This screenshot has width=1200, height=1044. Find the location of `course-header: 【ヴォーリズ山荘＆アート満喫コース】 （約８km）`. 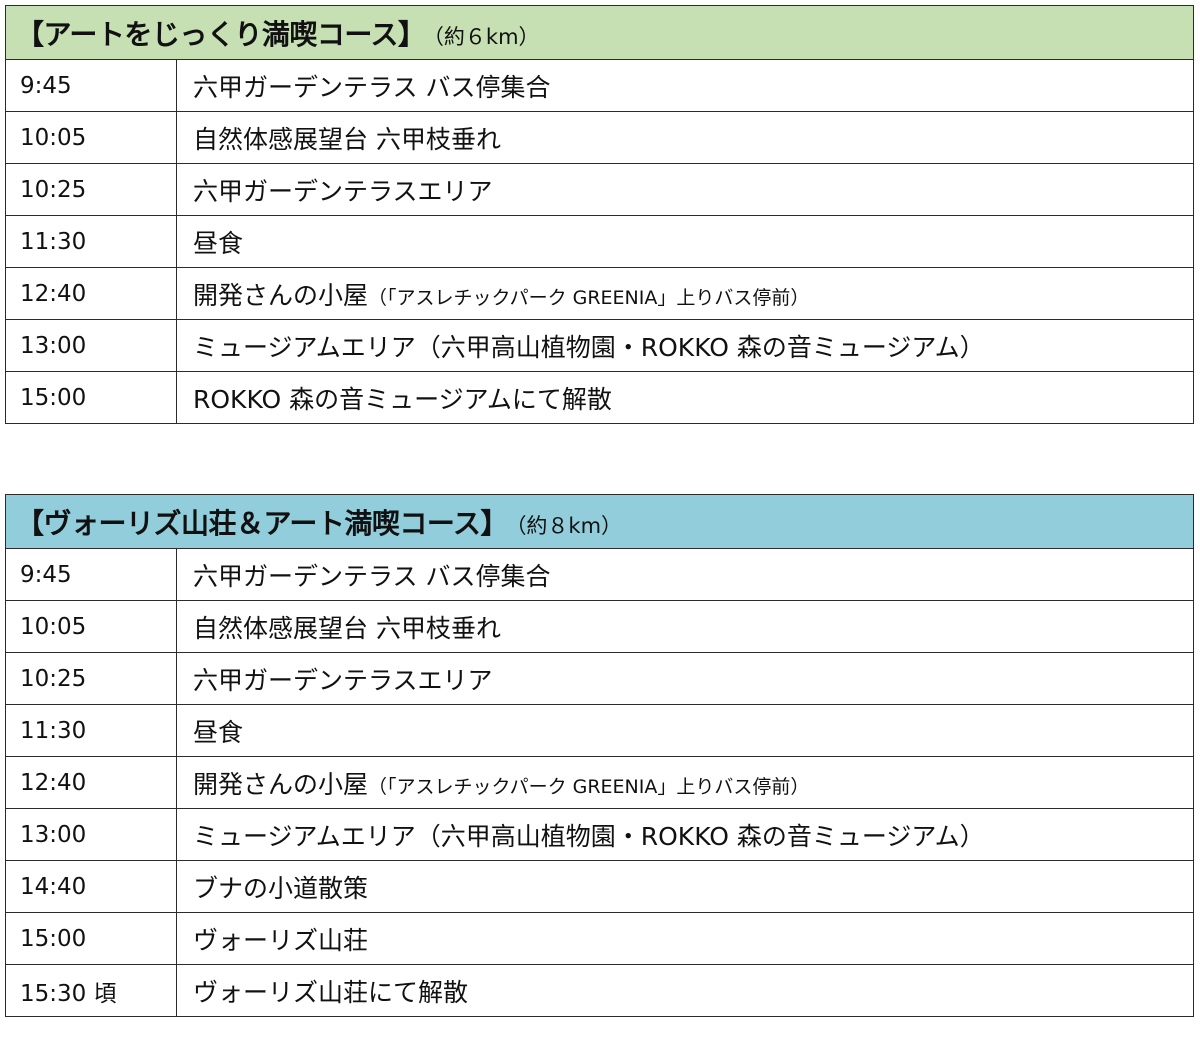

course-header: 【ヴォーリズ山荘＆アート満喫コース】 （約８km） is located at coordinates (599, 521).